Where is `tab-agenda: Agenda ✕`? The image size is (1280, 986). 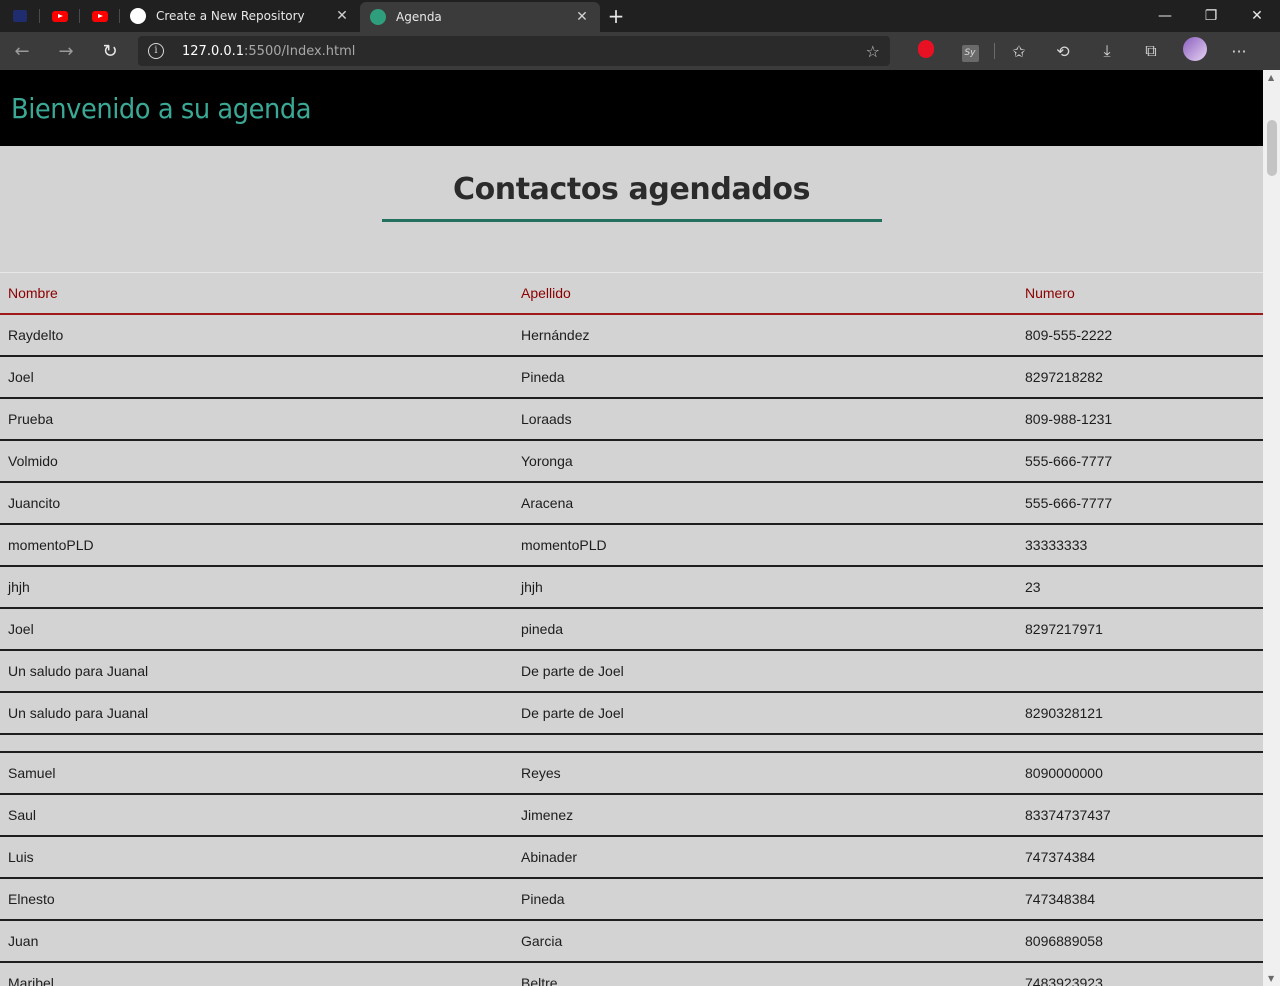 tab-agenda: Agenda ✕ is located at coordinates (480, 17).